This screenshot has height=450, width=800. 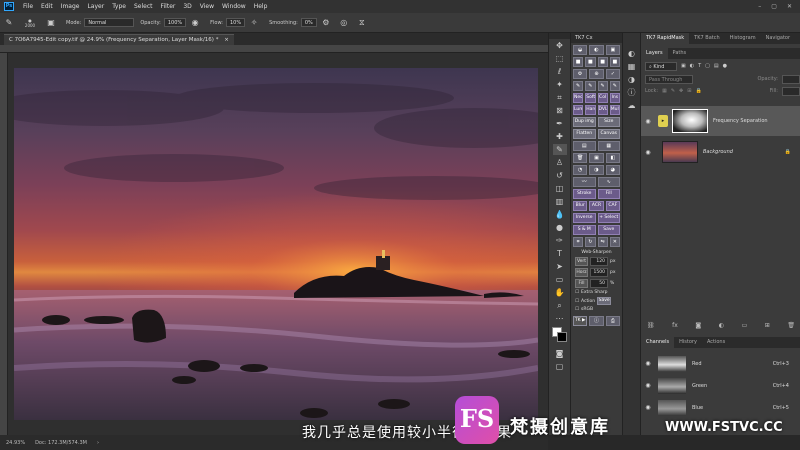 I want to click on adjustment-layer-icon: ◐, so click(x=721, y=327).